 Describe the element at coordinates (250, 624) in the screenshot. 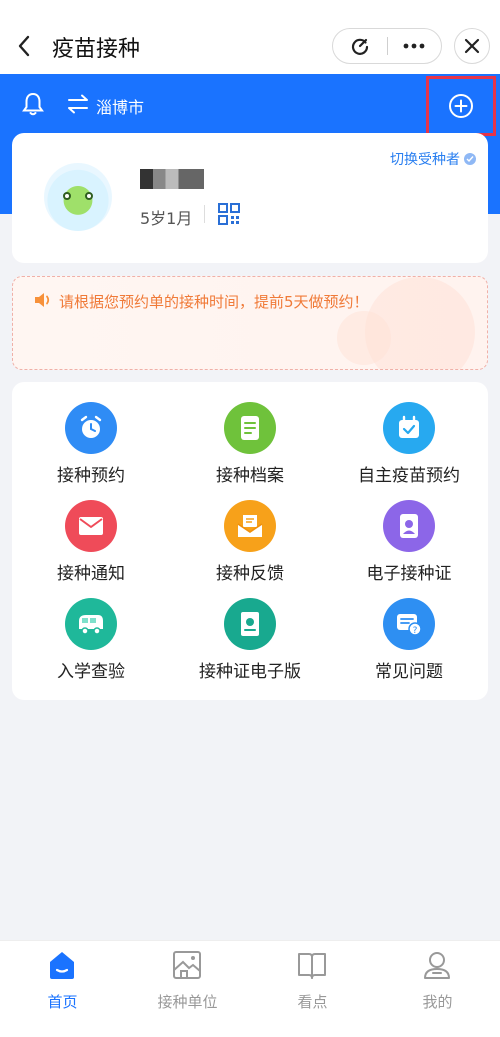

I see `certificate-book-icon` at that location.